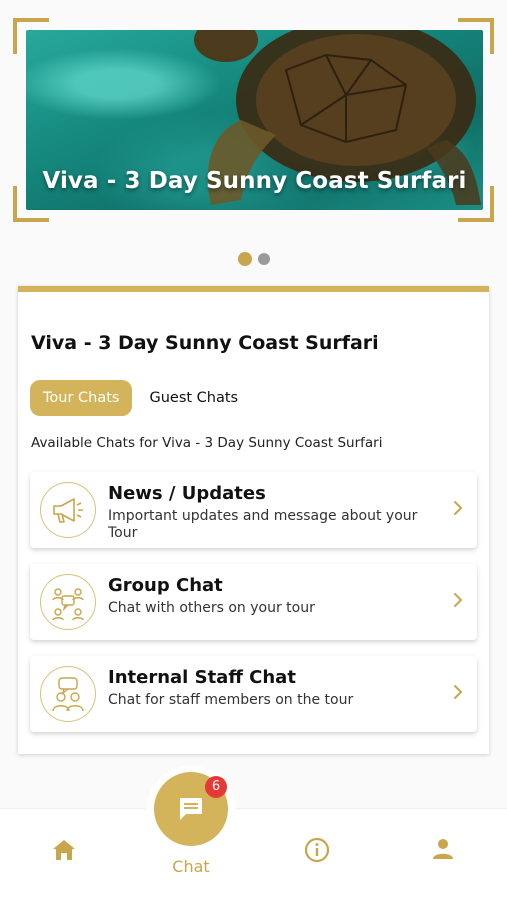 This screenshot has width=507, height=901. I want to click on megaphone-icon, so click(68, 510).